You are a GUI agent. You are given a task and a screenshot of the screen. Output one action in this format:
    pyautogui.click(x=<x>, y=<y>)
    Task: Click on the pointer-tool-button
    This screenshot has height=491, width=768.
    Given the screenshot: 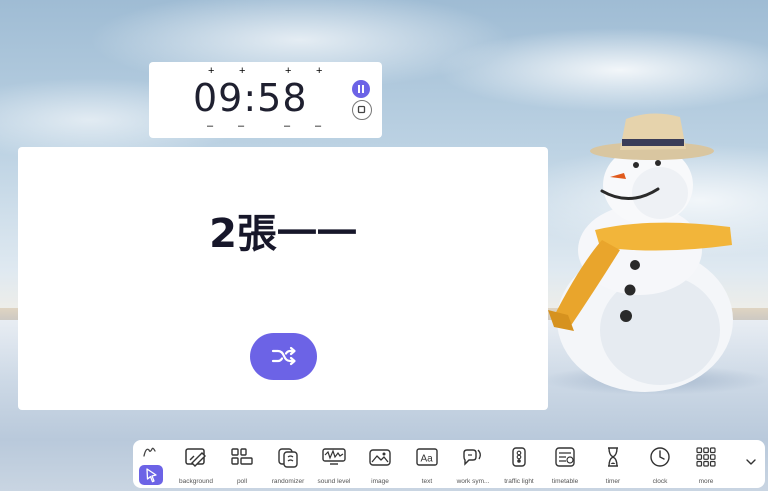 What is the action you would take?
    pyautogui.click(x=151, y=475)
    